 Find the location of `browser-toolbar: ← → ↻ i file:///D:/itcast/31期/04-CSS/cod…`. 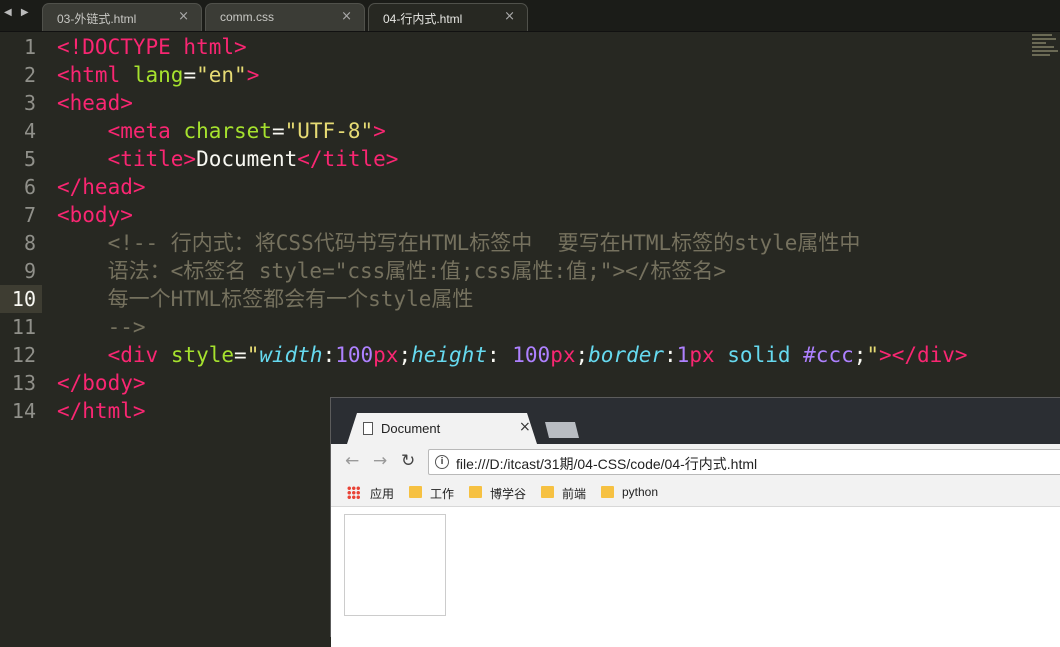

browser-toolbar: ← → ↻ i file:///D:/itcast/31期/04-CSS/cod… is located at coordinates (695, 462).